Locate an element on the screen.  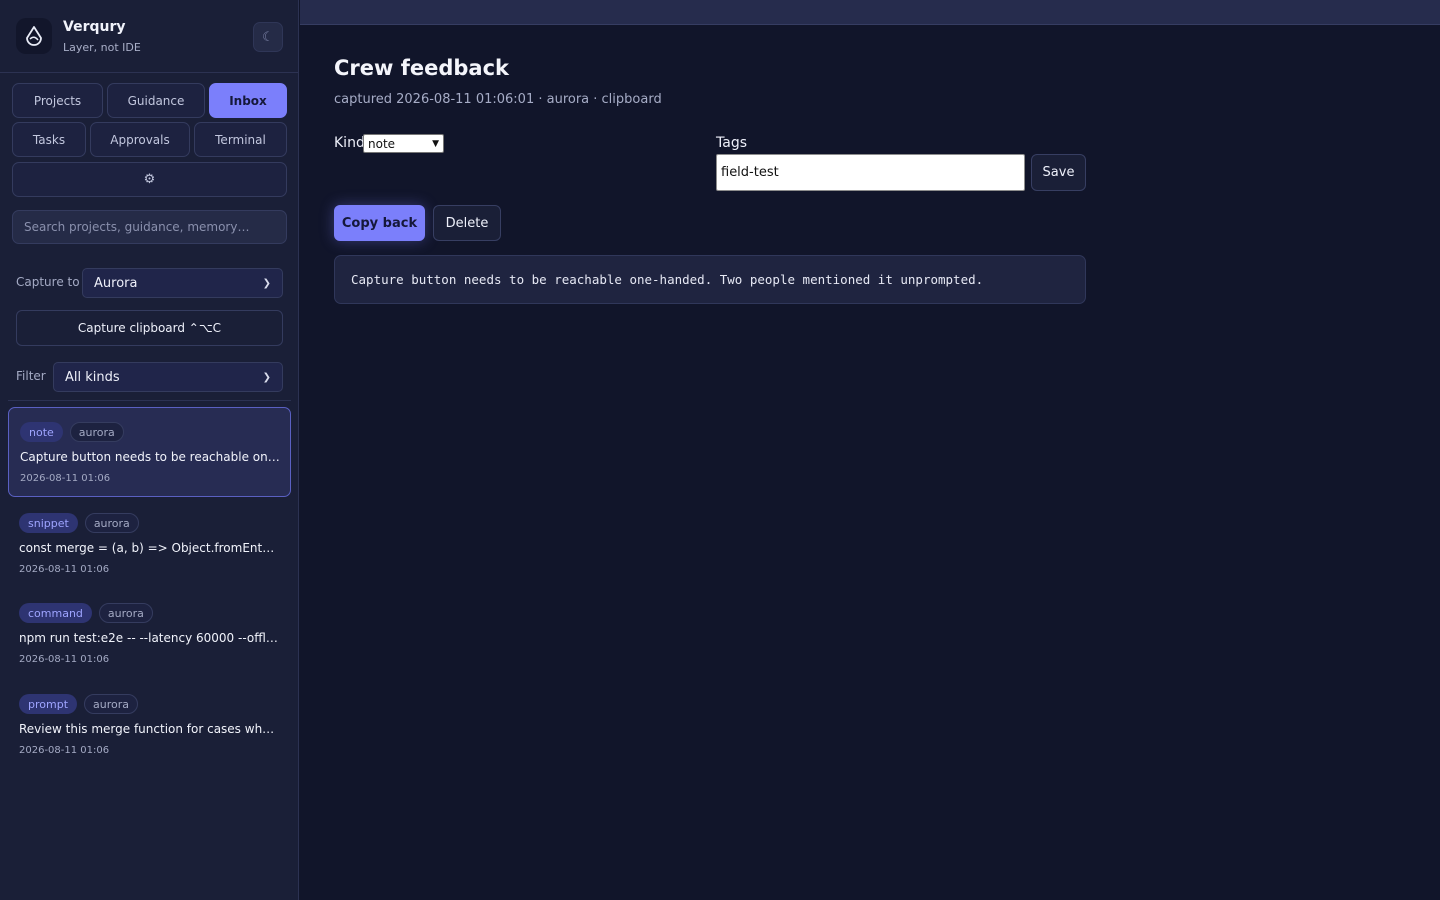
settings-button: ⚙ is located at coordinates (149, 179).